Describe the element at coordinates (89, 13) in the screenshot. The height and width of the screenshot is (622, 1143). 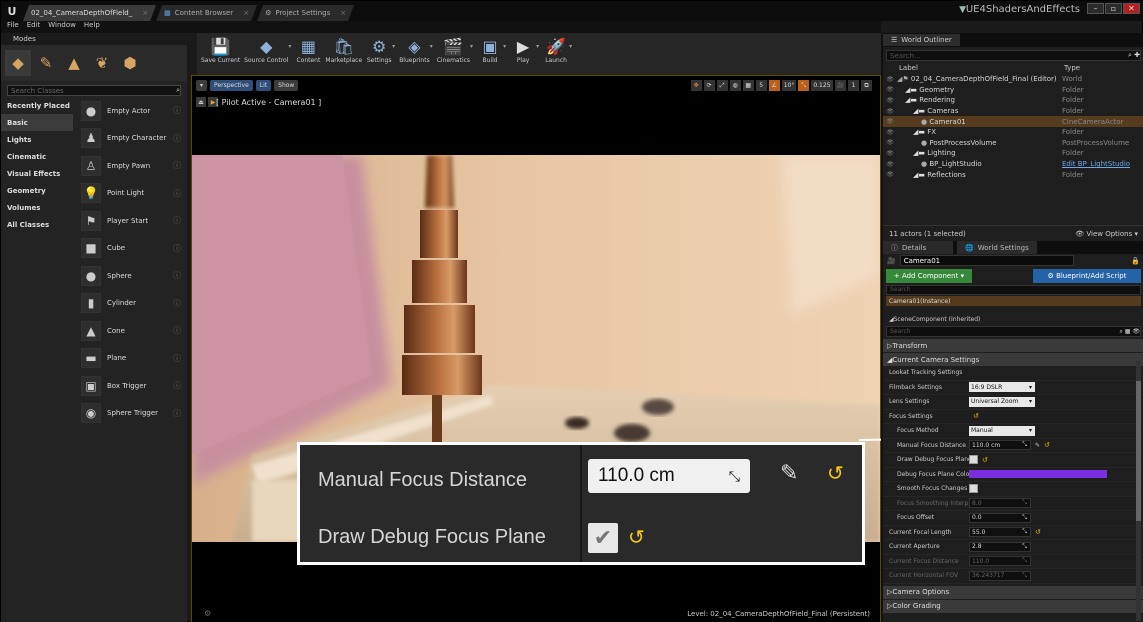
I see `tab-level: 02_04_CameraDepthOfField_ ×` at that location.